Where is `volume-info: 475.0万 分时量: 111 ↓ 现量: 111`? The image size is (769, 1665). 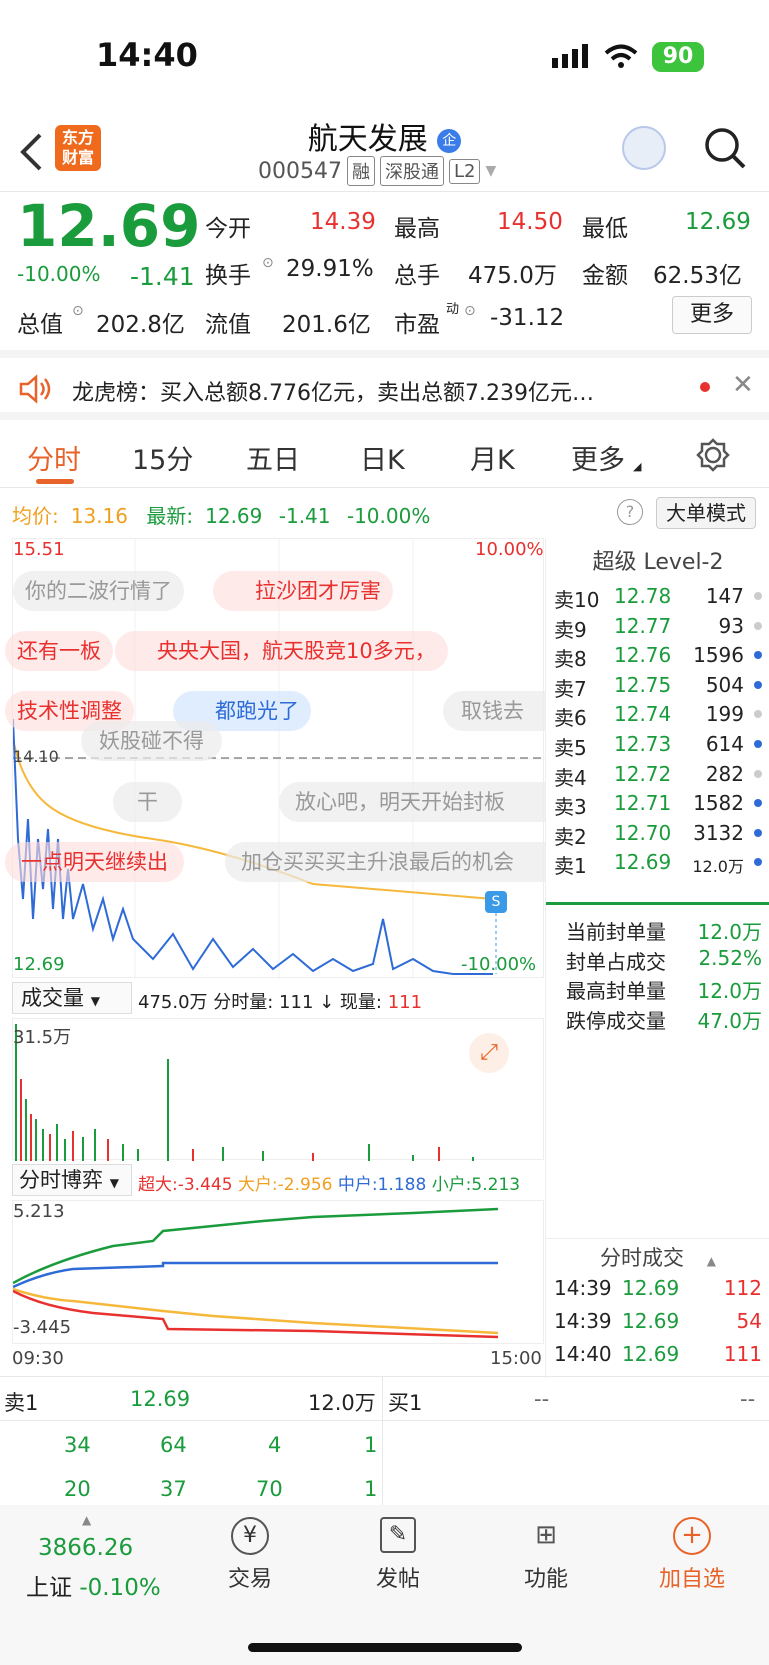
volume-info: 475.0万 分时量: 111 ↓ 现量: 111 is located at coordinates (280, 1001).